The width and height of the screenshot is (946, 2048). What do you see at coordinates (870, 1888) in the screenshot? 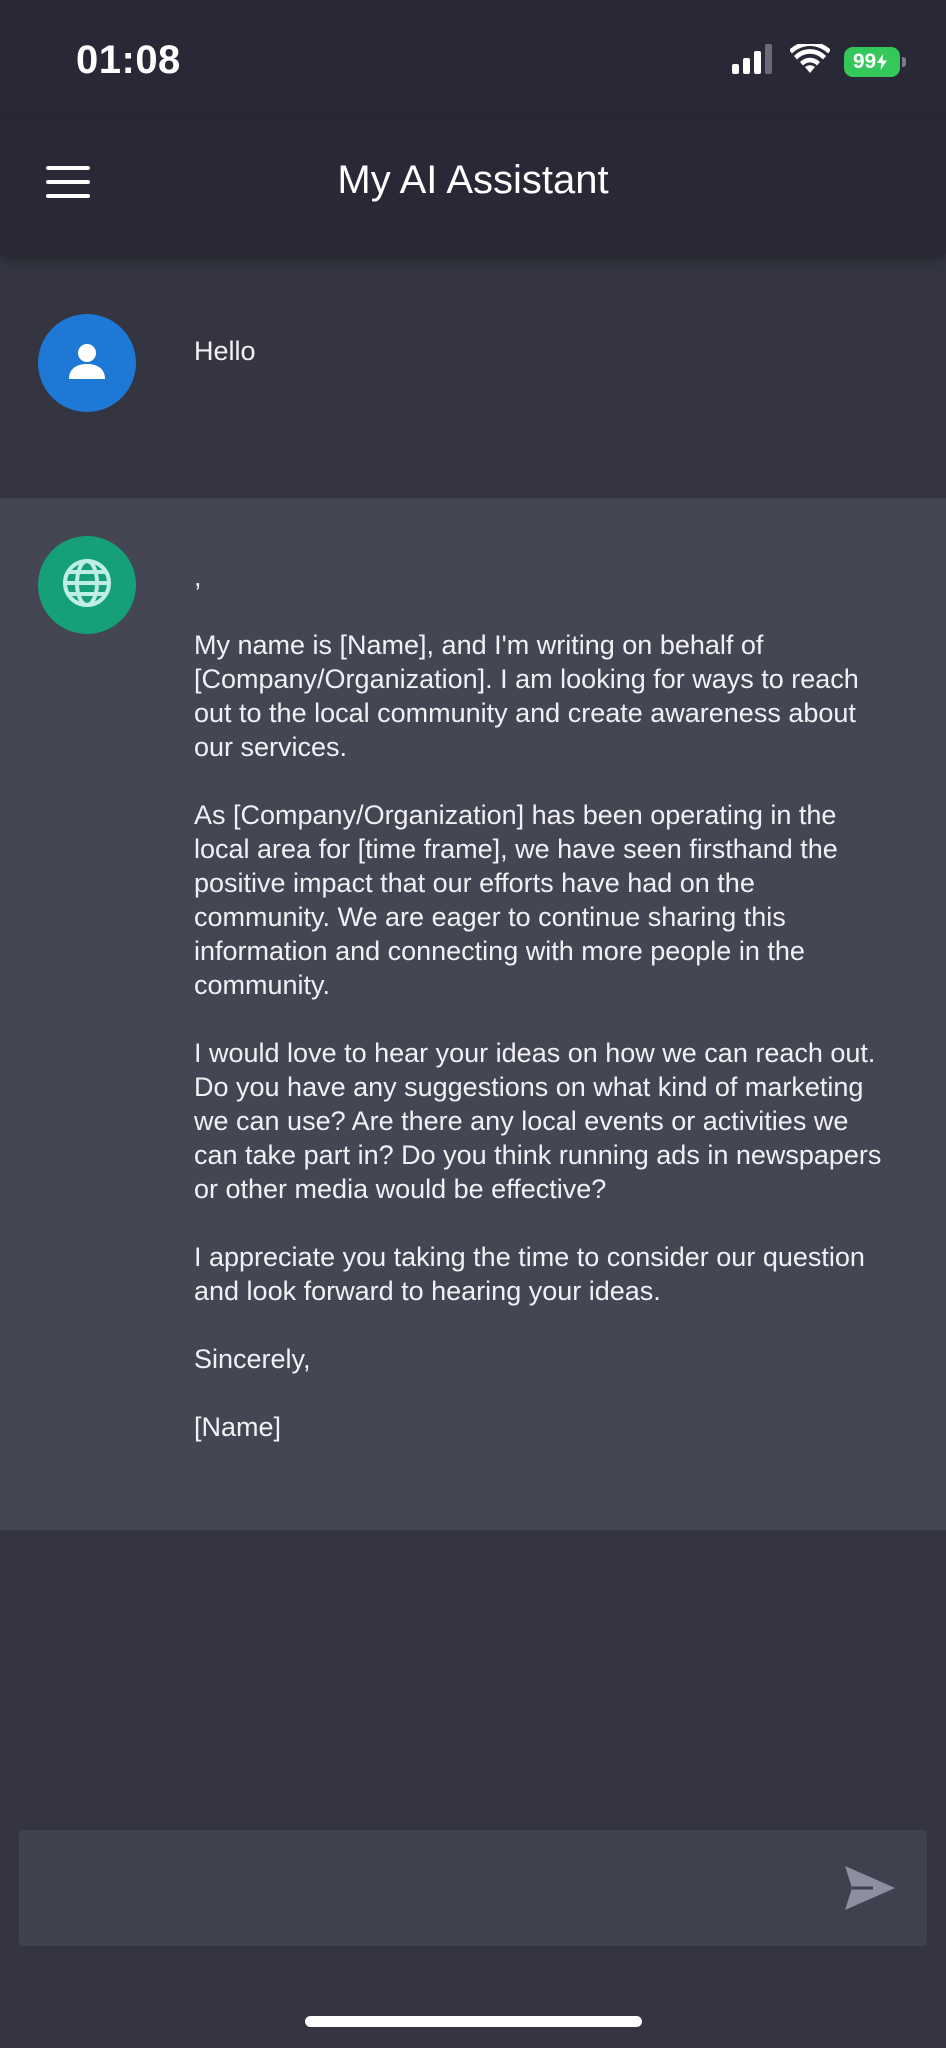
I see `send-icon` at bounding box center [870, 1888].